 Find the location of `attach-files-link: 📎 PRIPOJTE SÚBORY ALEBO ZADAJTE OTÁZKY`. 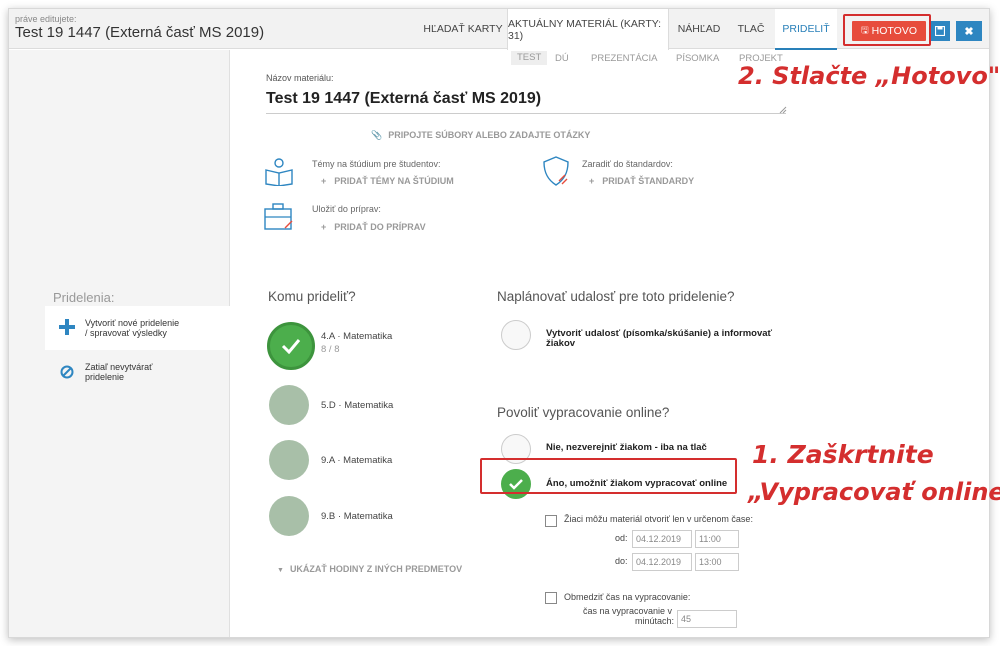

attach-files-link: 📎 PRIPOJTE SÚBORY ALEBO ZADAJTE OTÁZKY is located at coordinates (480, 135).